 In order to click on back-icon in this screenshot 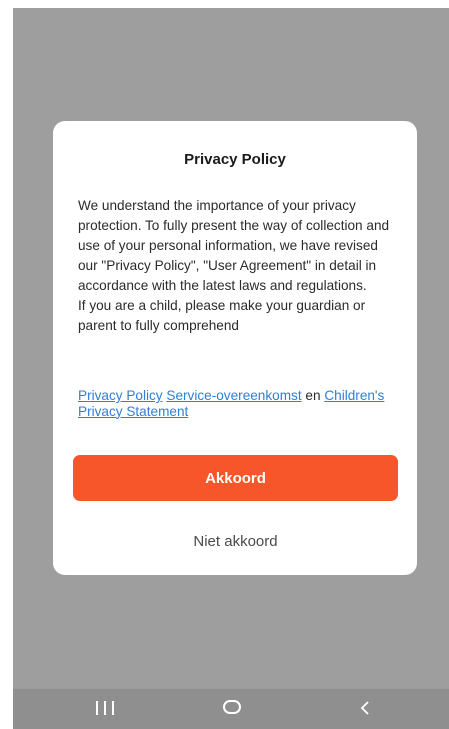, I will do `click(365, 708)`.